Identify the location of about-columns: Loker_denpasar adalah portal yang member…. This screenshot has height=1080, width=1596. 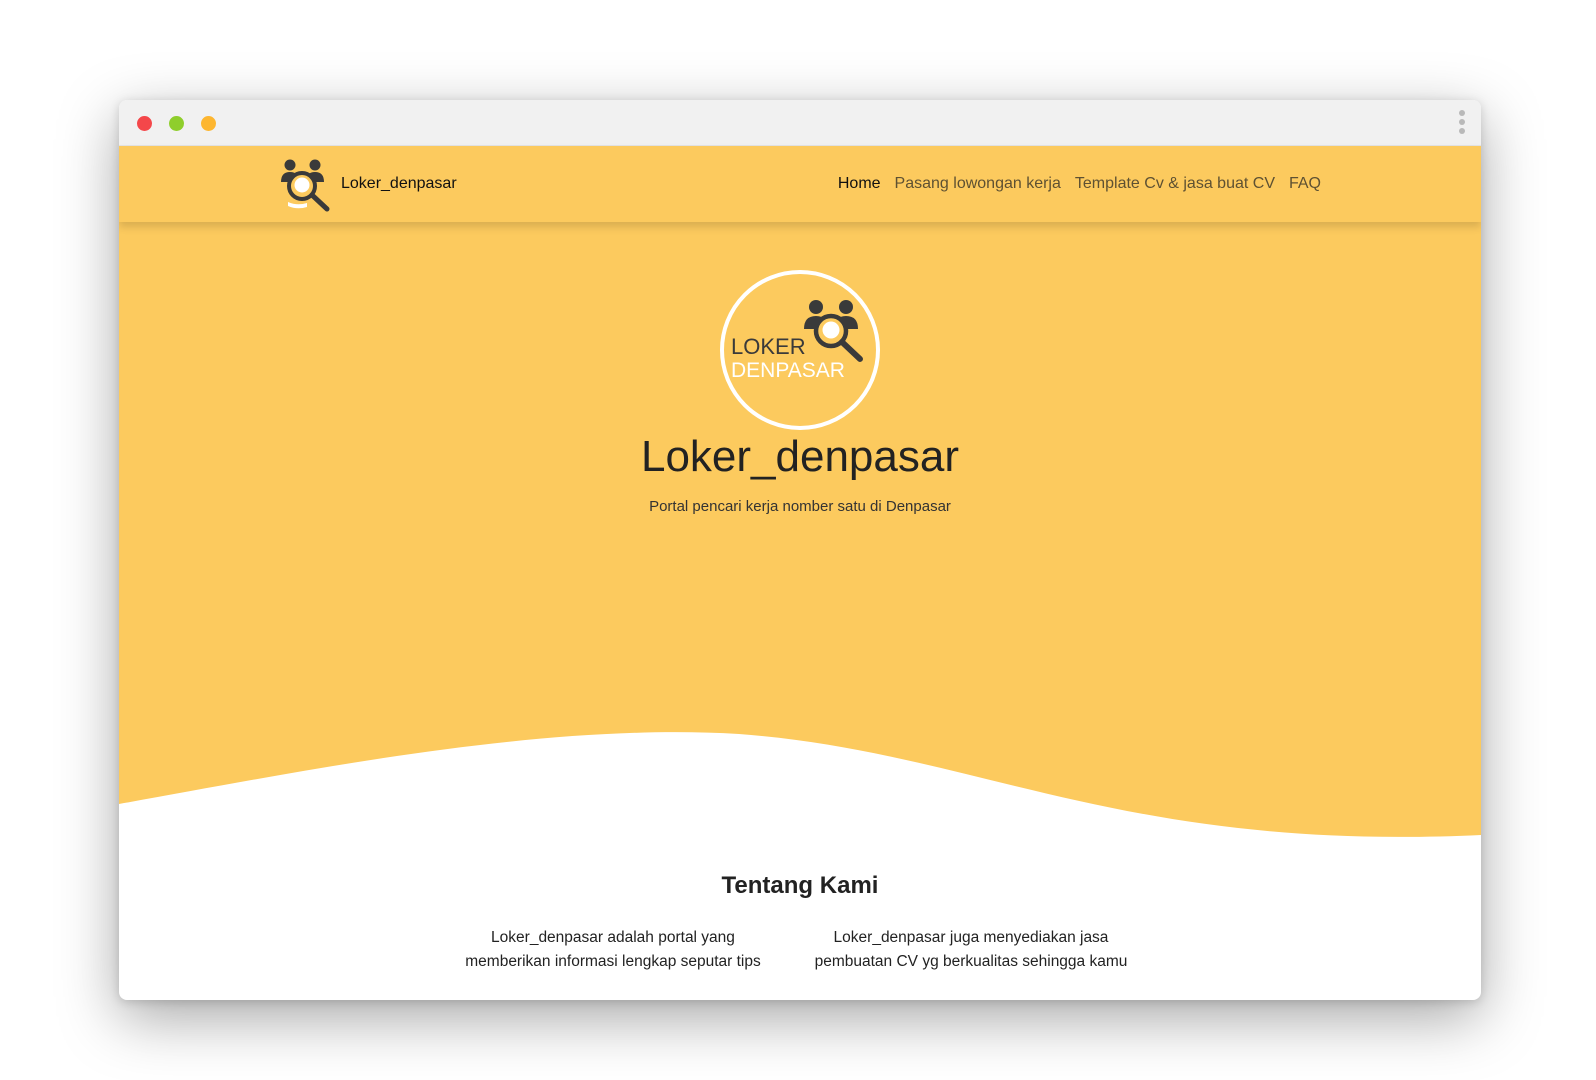
(792, 950).